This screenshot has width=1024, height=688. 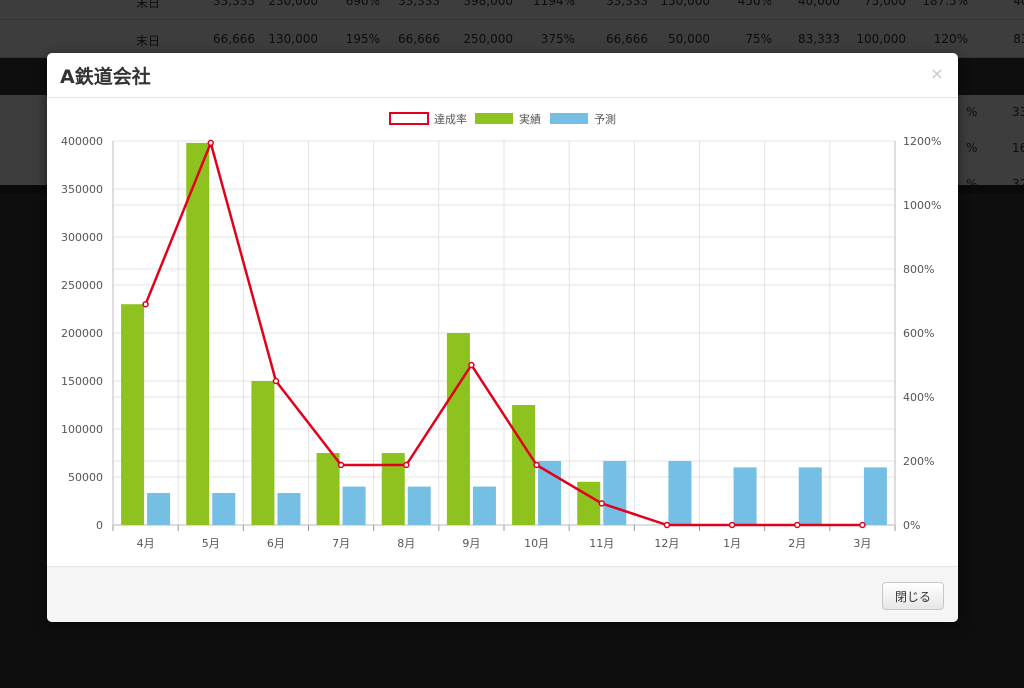 What do you see at coordinates (82, 141) in the screenshot?
I see `left-axis-tick-label: 400000` at bounding box center [82, 141].